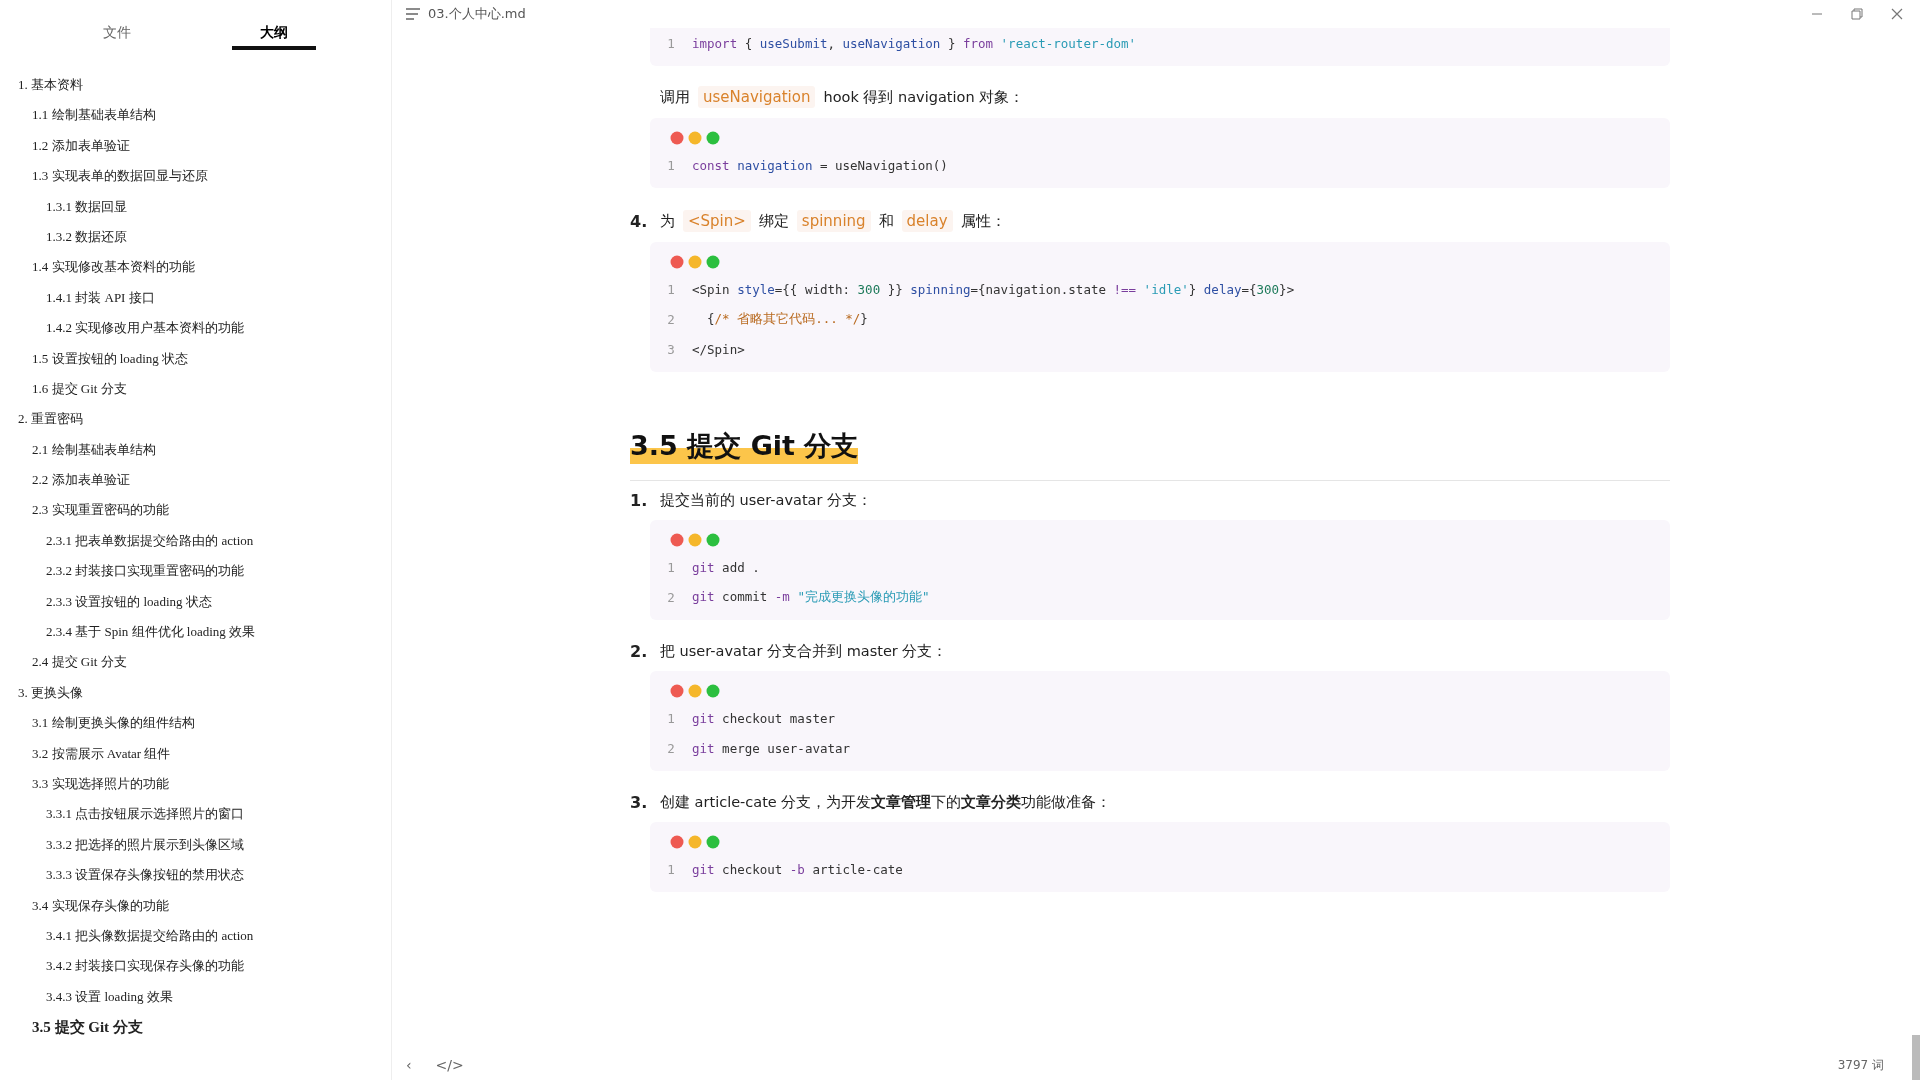  I want to click on outline-item: 1.1 绘制基础表单结构, so click(211, 115).